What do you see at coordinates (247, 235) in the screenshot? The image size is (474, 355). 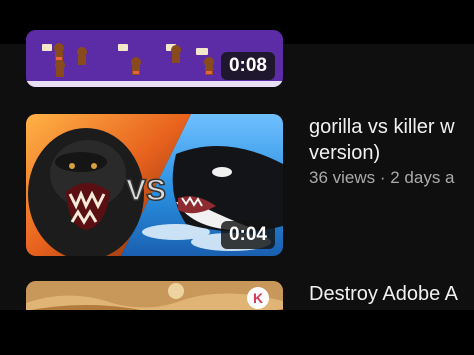 I see `video-duration-badge: 0:04` at bounding box center [247, 235].